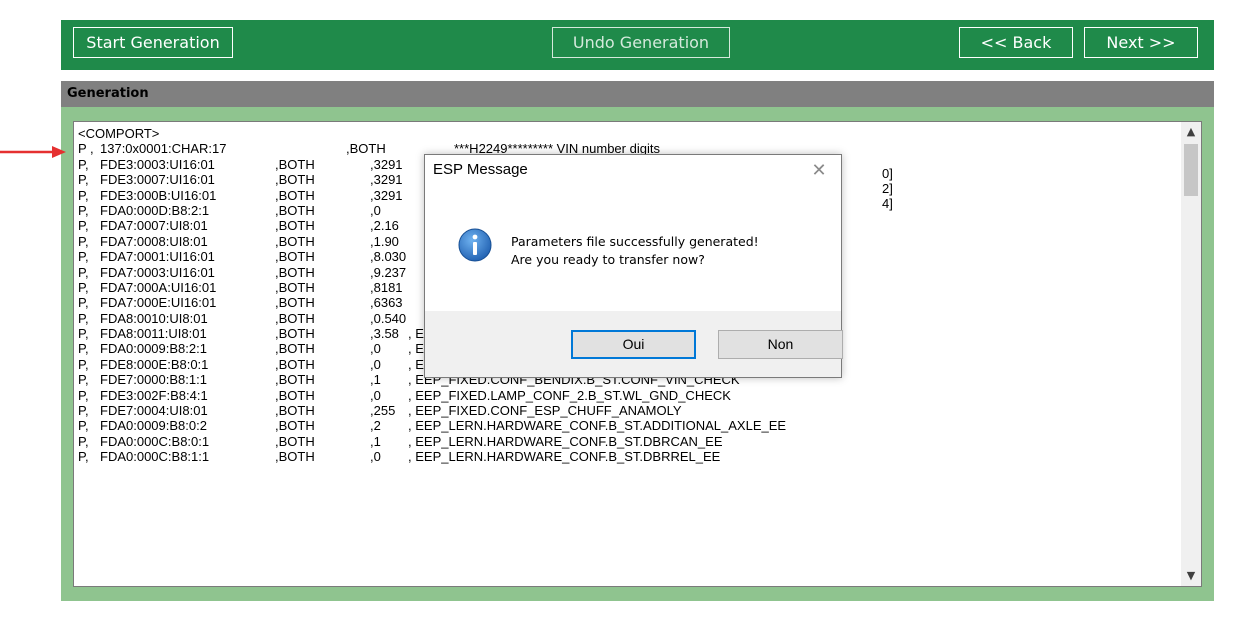 This screenshot has width=1233, height=644. Describe the element at coordinates (388, 272) in the screenshot. I see `log-value: ,9.237` at that location.